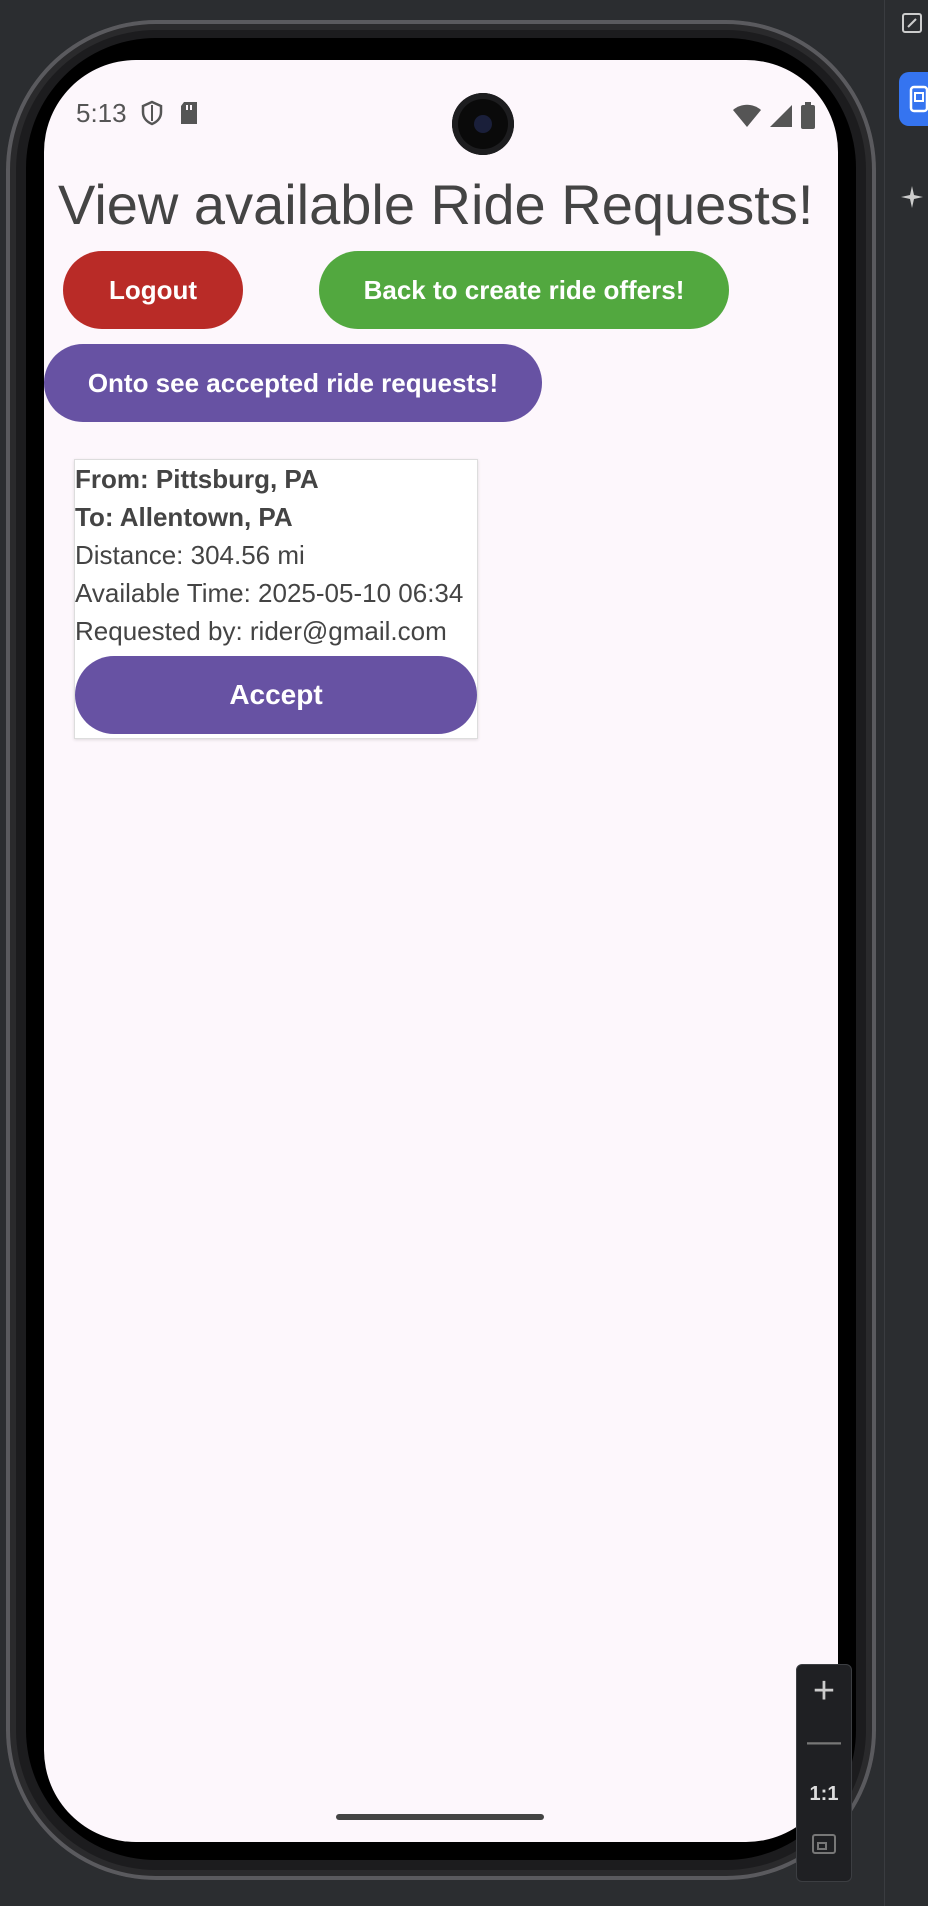  I want to click on running-devices-icon, so click(913, 99).